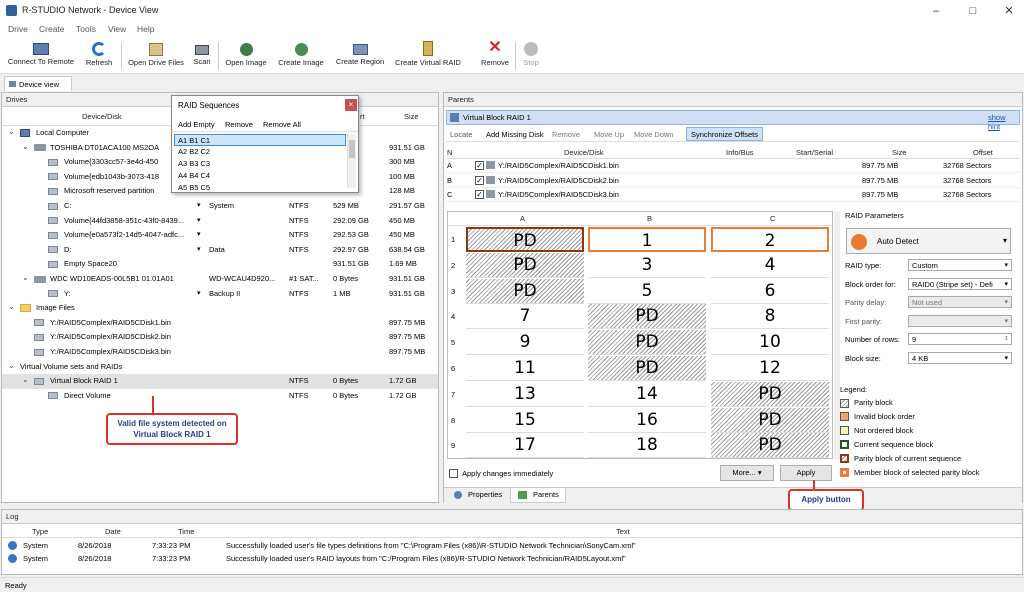 The height and width of the screenshot is (592, 1024). What do you see at coordinates (40, 531) in the screenshot?
I see `log-col-type: Type` at bounding box center [40, 531].